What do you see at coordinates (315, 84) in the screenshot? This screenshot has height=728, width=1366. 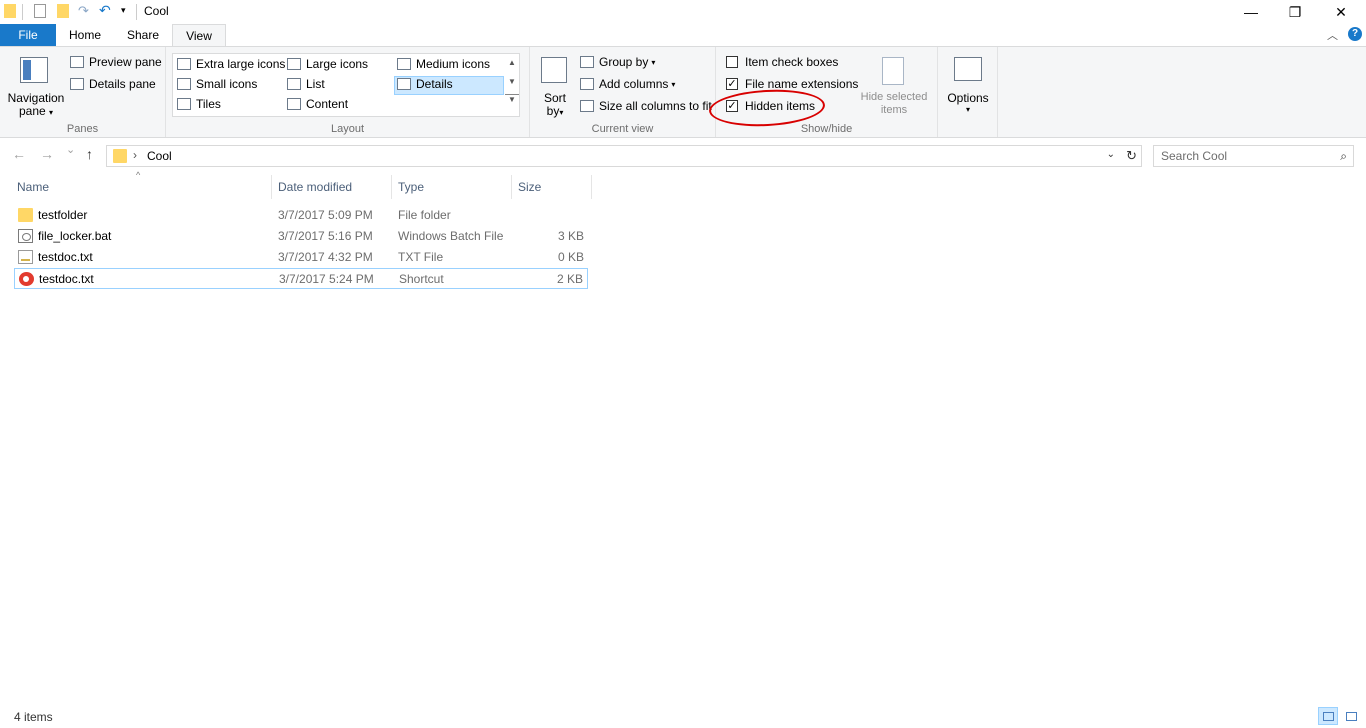 I see `layout-option-label: List` at bounding box center [315, 84].